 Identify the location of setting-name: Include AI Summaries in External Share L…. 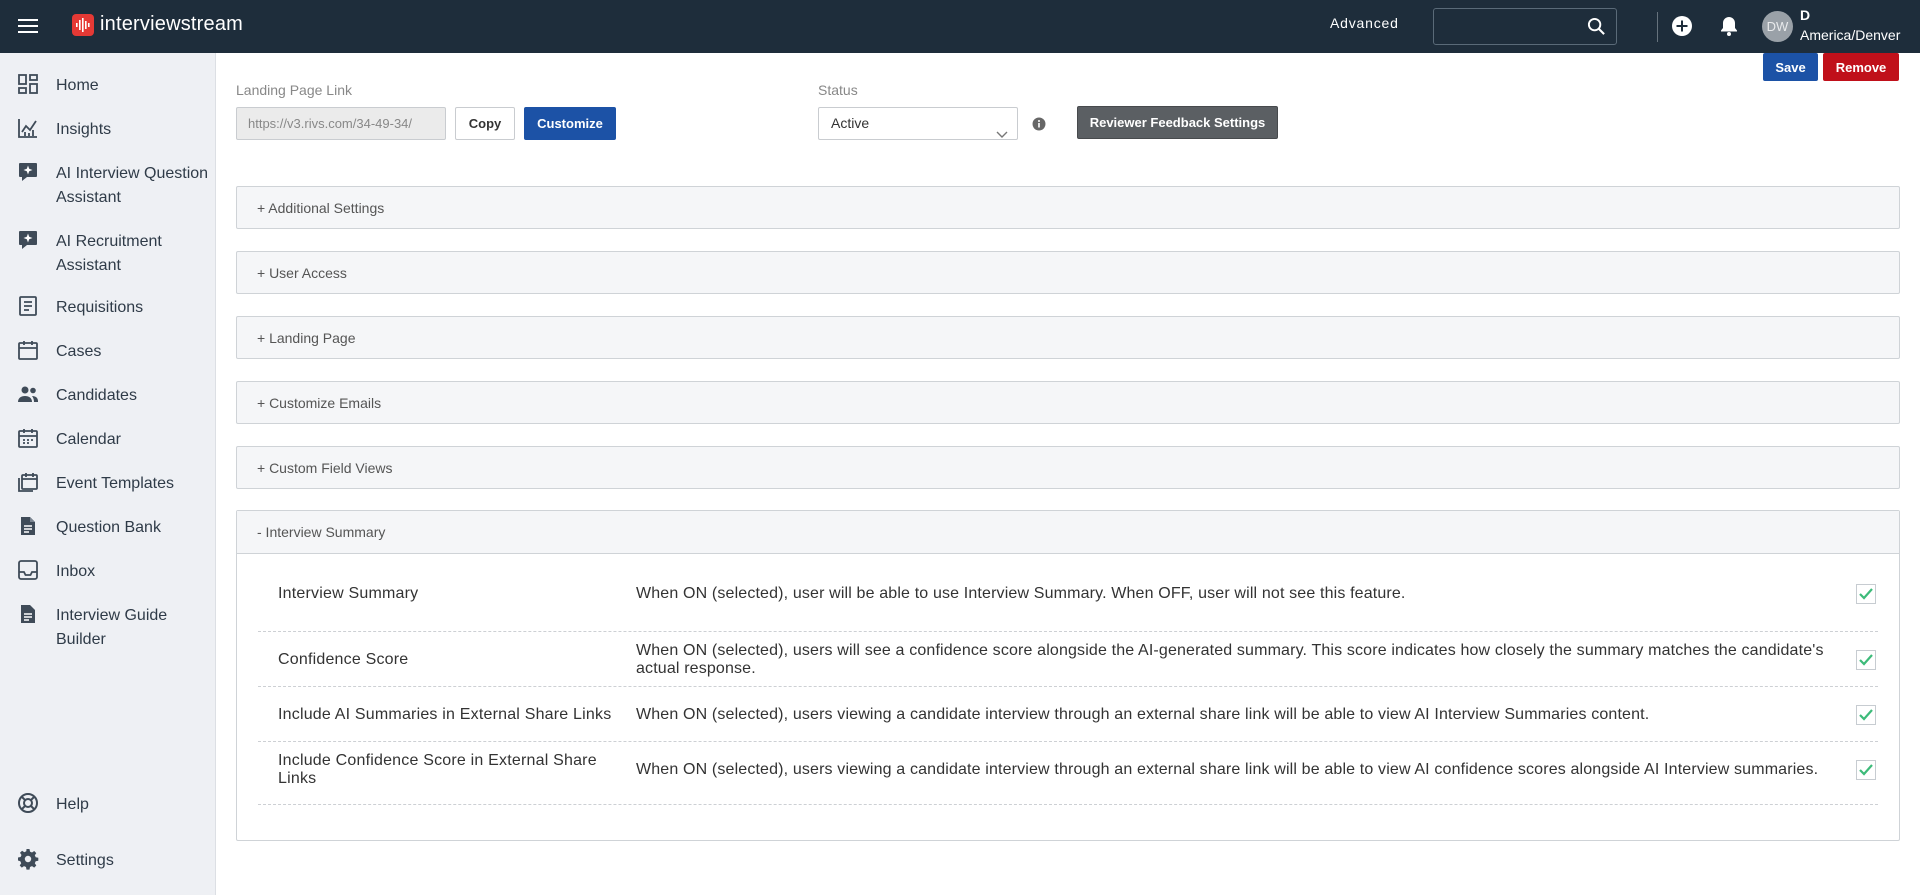
(445, 714).